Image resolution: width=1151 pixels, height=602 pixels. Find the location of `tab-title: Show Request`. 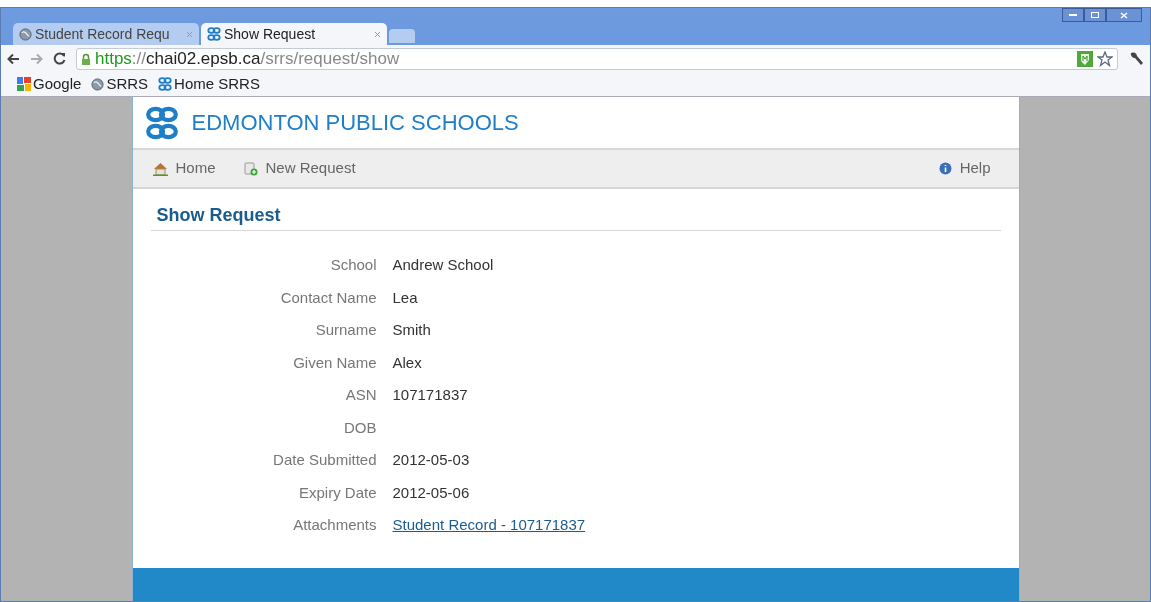

tab-title: Show Request is located at coordinates (270, 34).